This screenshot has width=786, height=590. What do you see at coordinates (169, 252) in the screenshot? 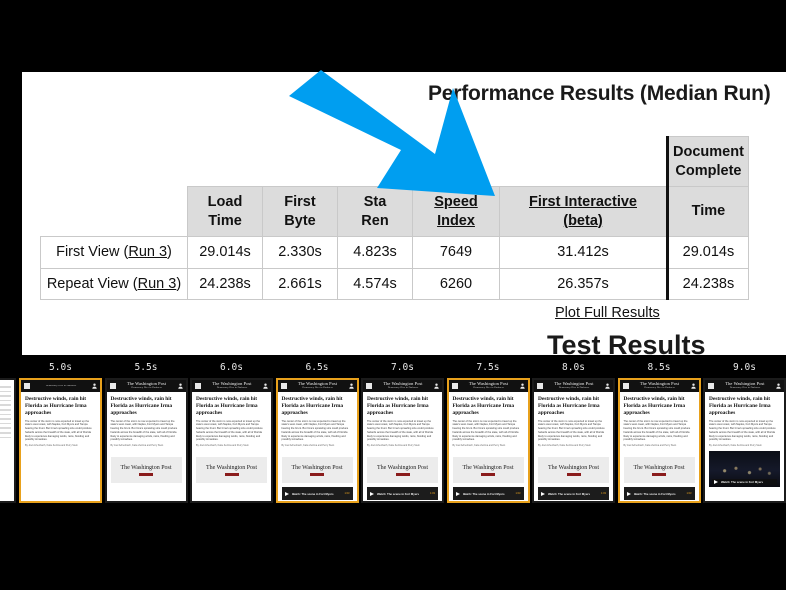
I see `first-view-suffix: )` at bounding box center [169, 252].